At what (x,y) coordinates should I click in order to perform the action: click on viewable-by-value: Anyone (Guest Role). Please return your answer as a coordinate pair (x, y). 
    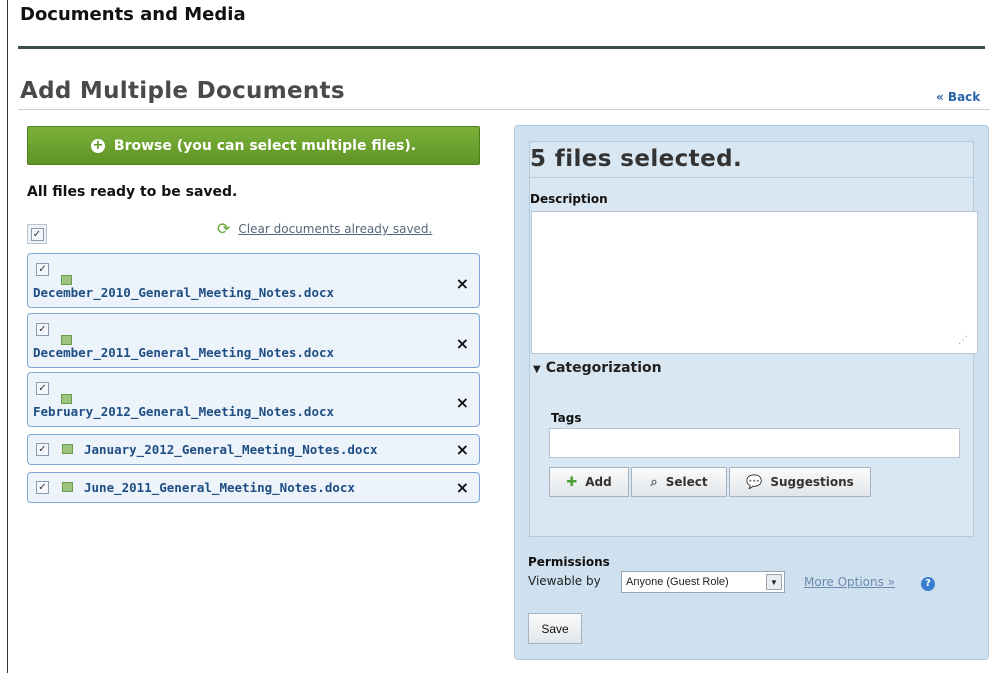
    Looking at the image, I should click on (677, 582).